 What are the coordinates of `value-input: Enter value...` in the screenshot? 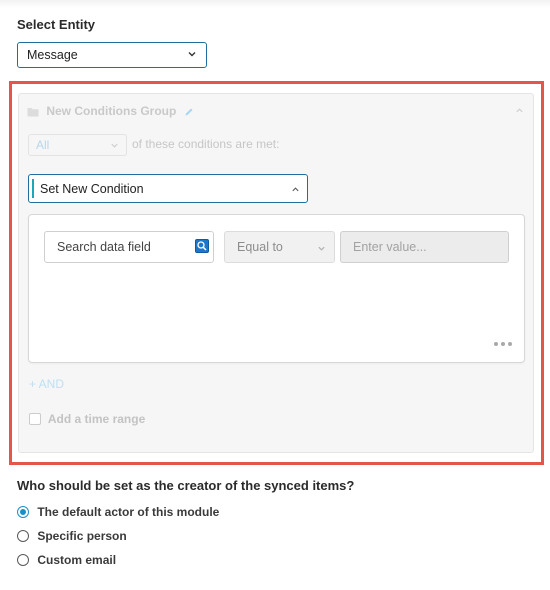 It's located at (424, 247).